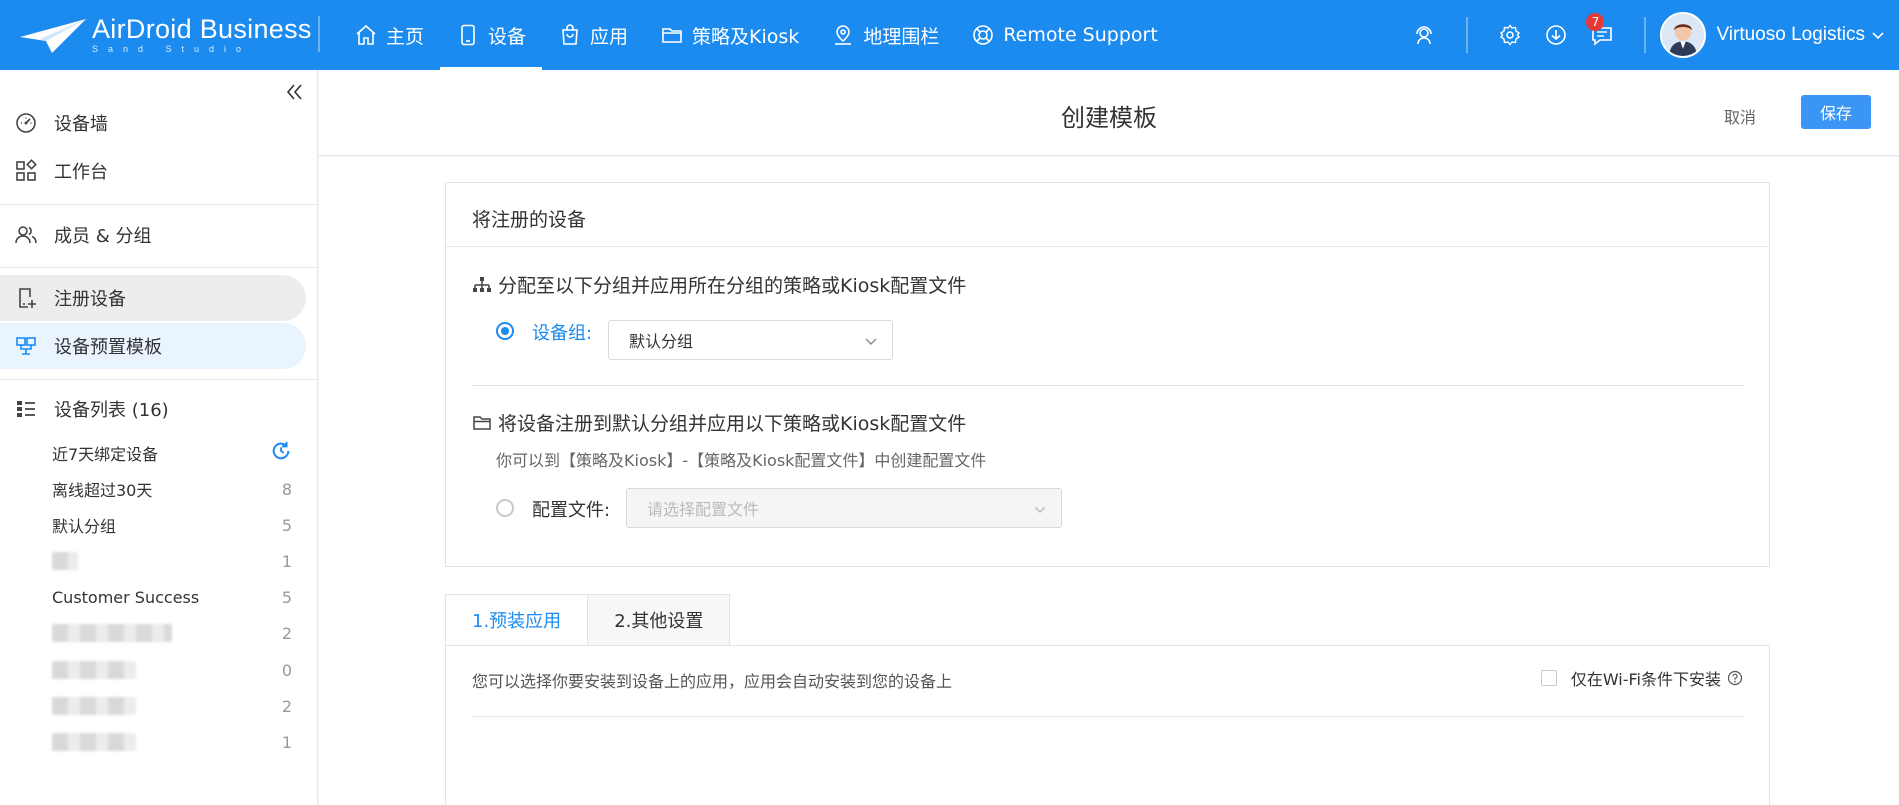  I want to click on config-file-select: 请选择配置文件, so click(844, 508).